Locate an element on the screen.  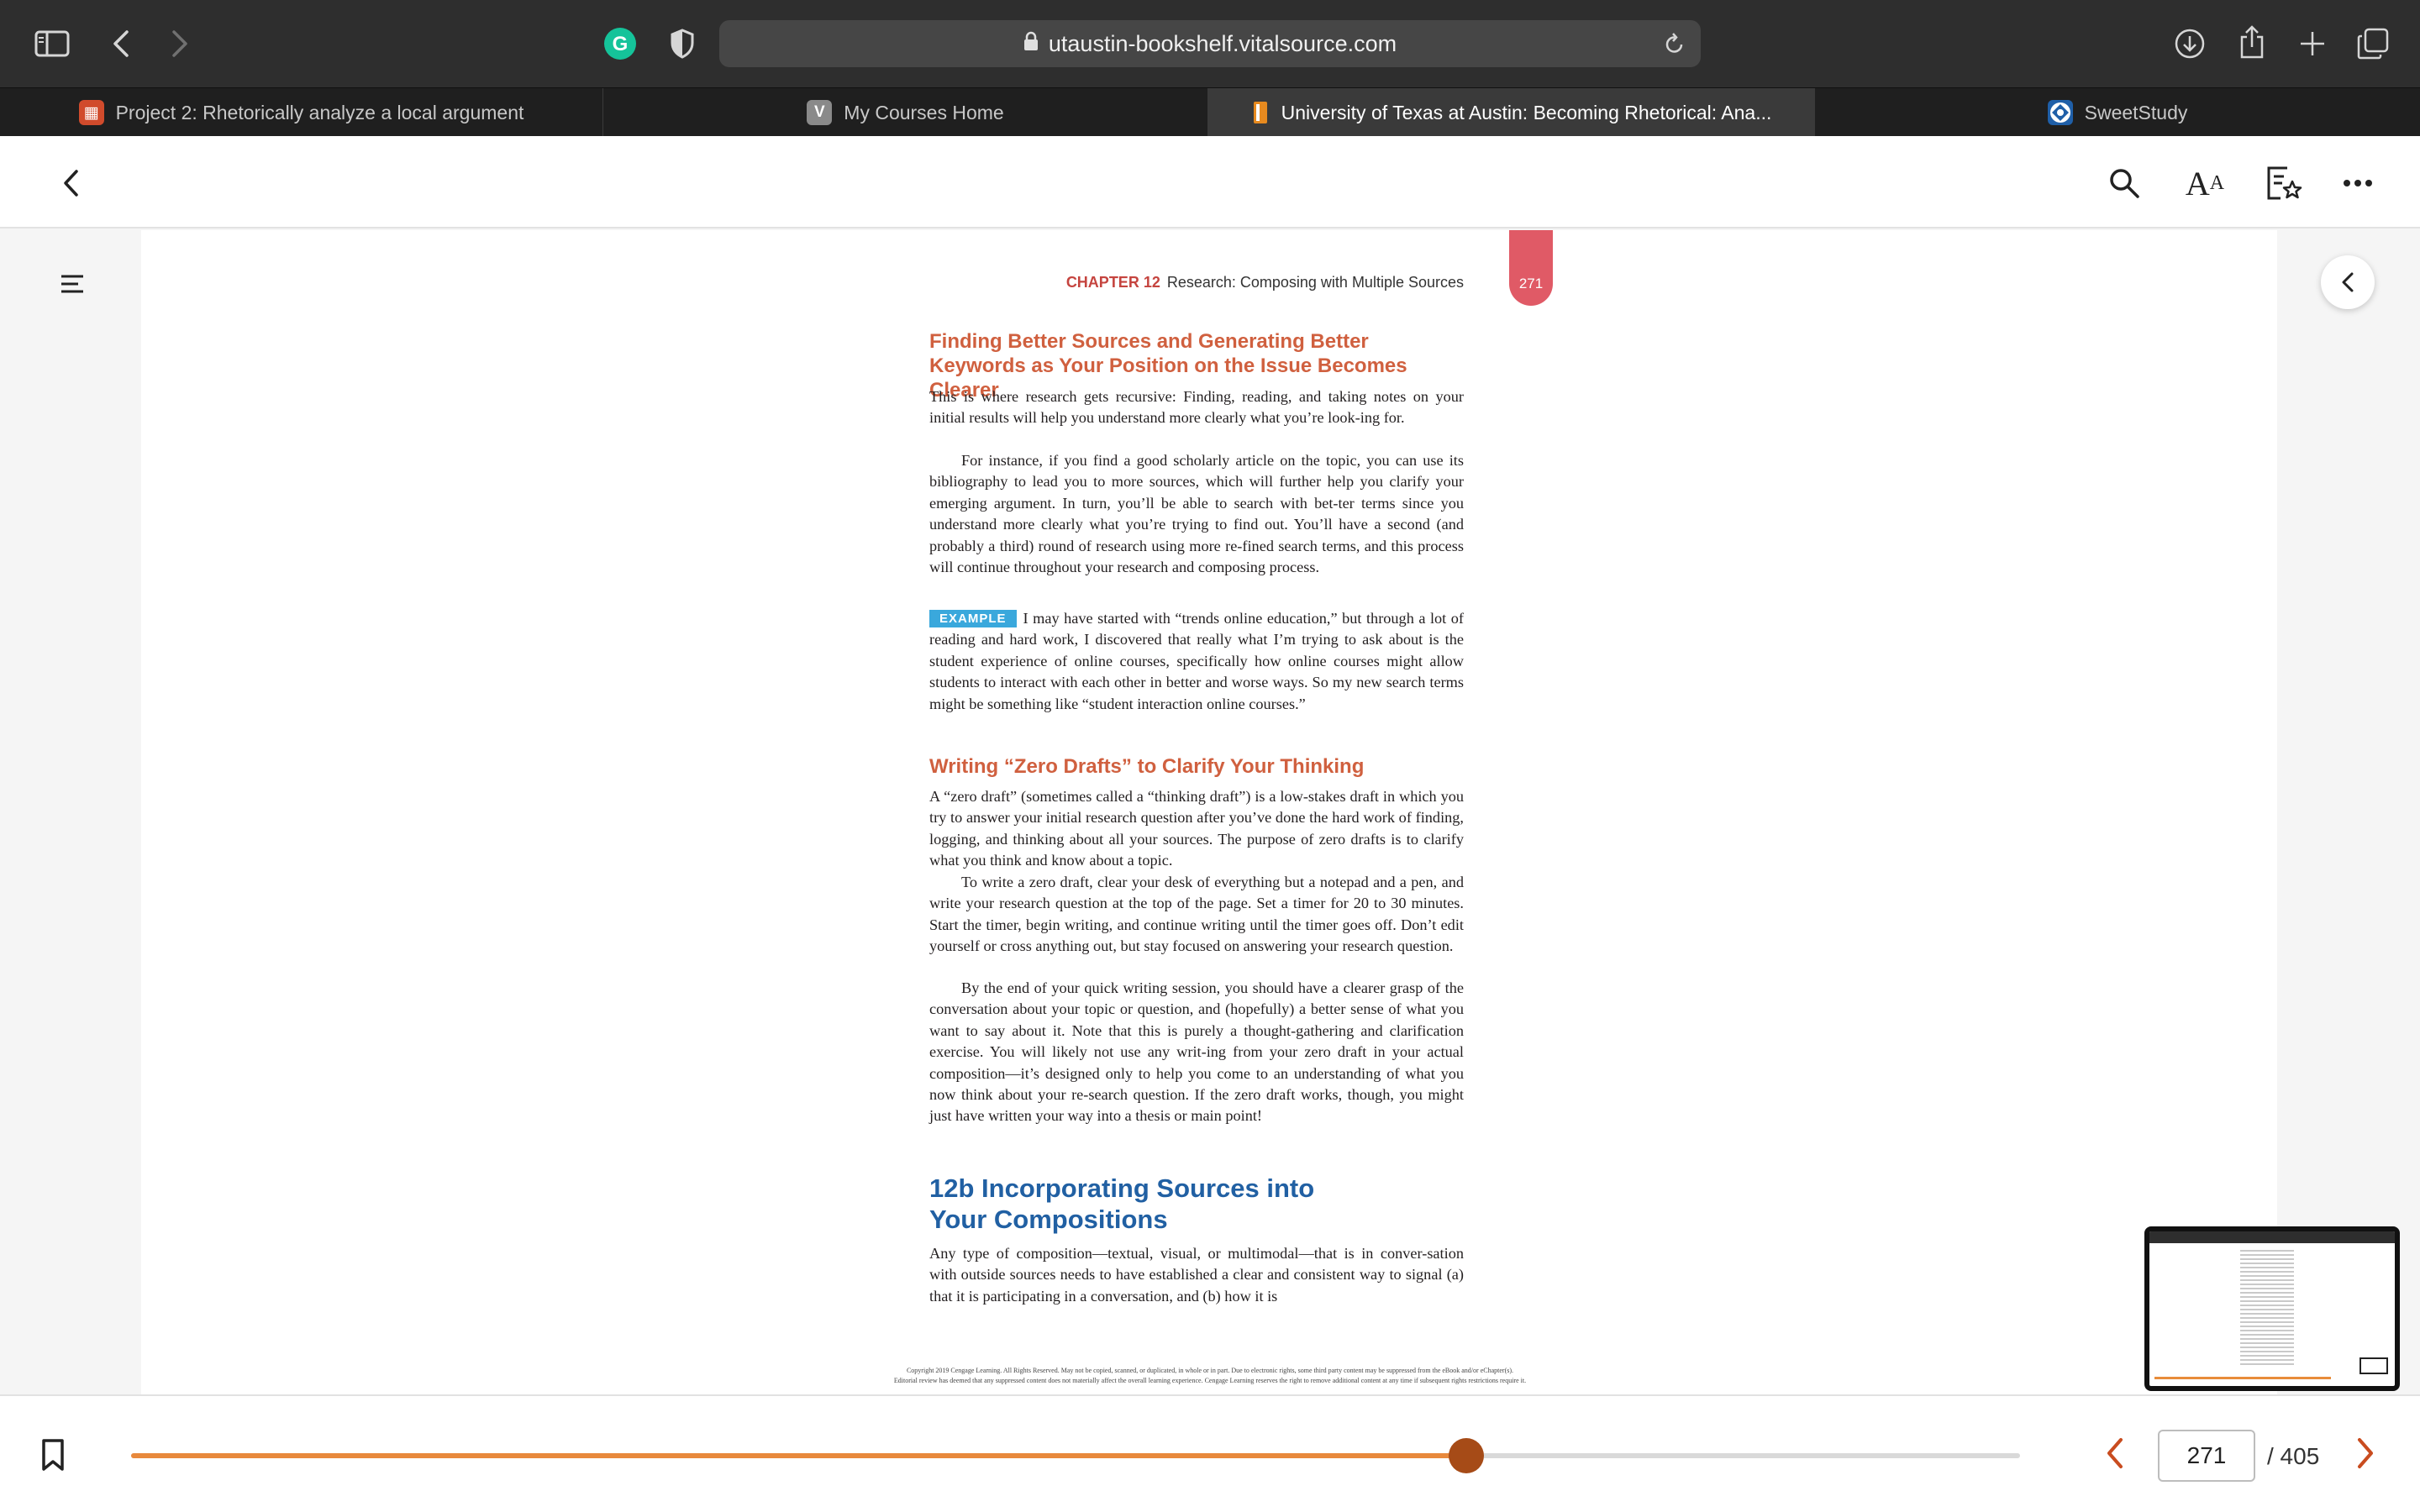
new-tab-icon is located at coordinates (2312, 43).